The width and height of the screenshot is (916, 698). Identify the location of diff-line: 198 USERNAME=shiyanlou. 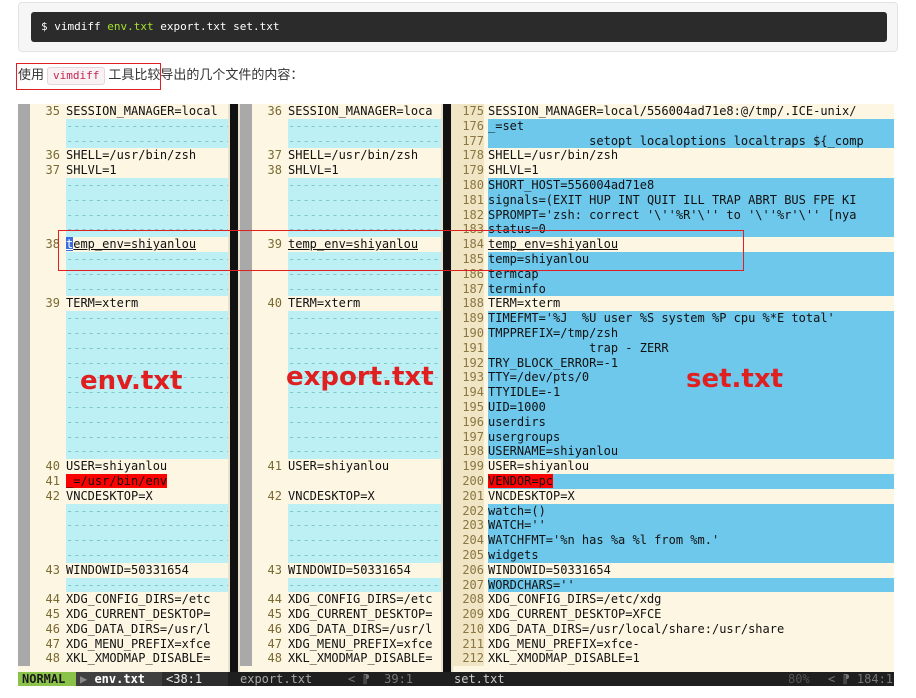
(673, 452).